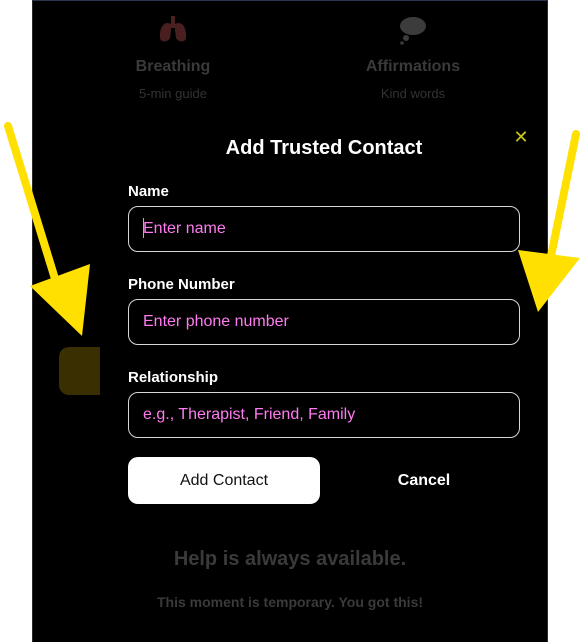 This screenshot has height=642, width=582. What do you see at coordinates (413, 56) in the screenshot?
I see `affirmations-tile: Affirmations Kind words` at bounding box center [413, 56].